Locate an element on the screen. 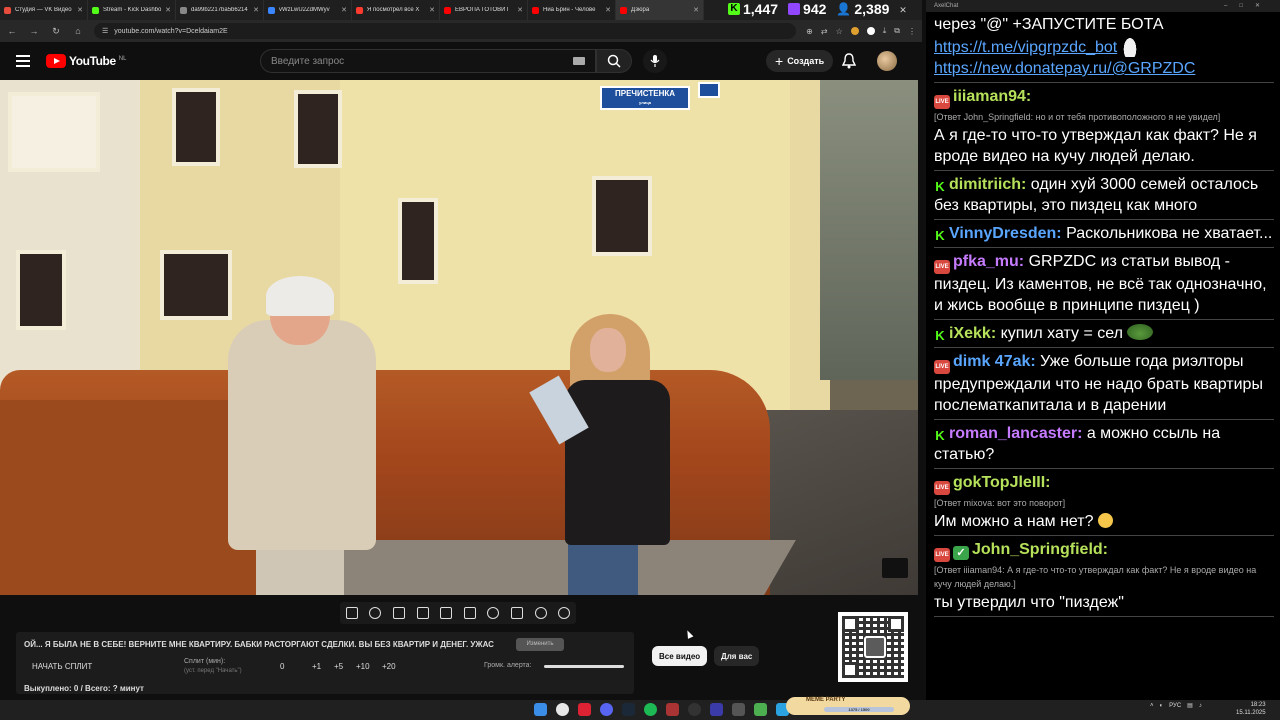 The image size is (1280, 720). cinema-icon is located at coordinates (422, 613).